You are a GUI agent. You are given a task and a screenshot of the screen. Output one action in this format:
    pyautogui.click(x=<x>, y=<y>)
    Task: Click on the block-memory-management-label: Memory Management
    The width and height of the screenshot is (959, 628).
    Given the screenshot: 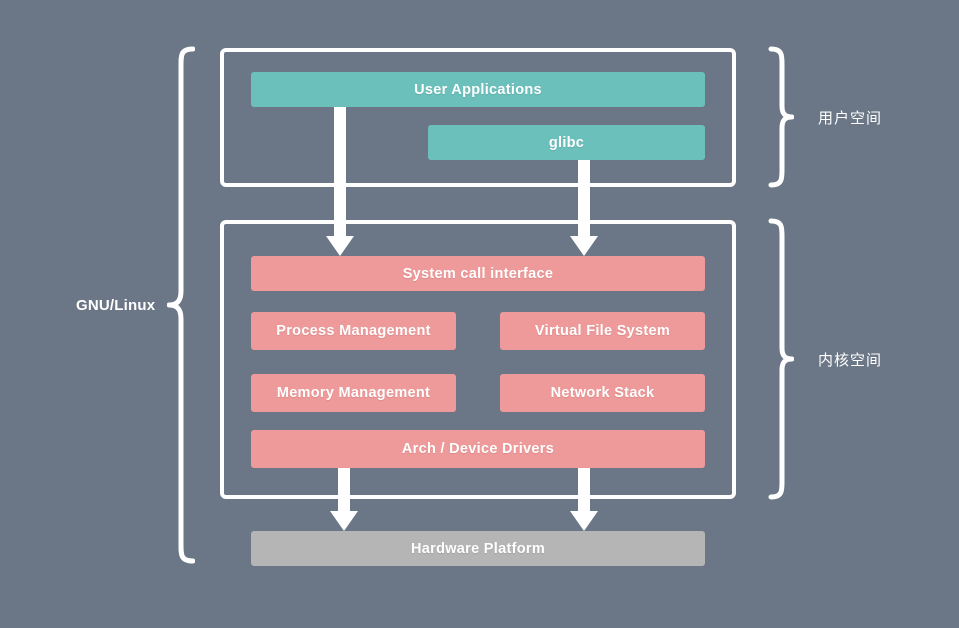 What is the action you would take?
    pyautogui.click(x=353, y=393)
    